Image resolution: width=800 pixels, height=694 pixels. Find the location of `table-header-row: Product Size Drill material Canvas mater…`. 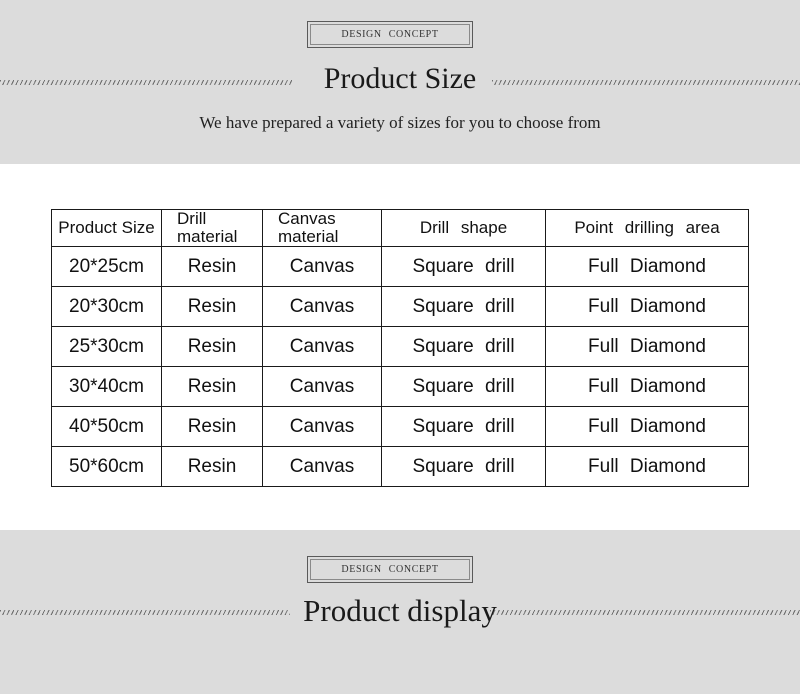

table-header-row: Product Size Drill material Canvas mater… is located at coordinates (400, 228).